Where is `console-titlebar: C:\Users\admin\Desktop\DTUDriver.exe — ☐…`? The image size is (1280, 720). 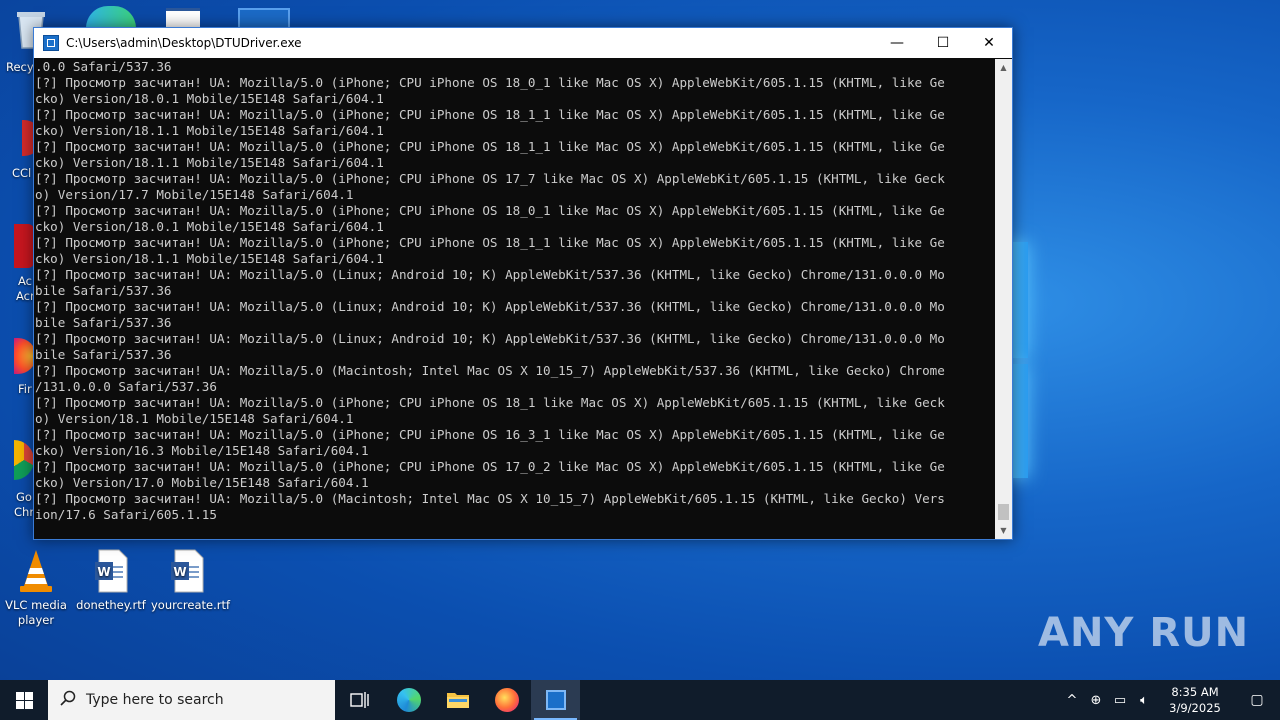 console-titlebar: C:\Users\admin\Desktop\DTUDriver.exe — ☐… is located at coordinates (523, 43).